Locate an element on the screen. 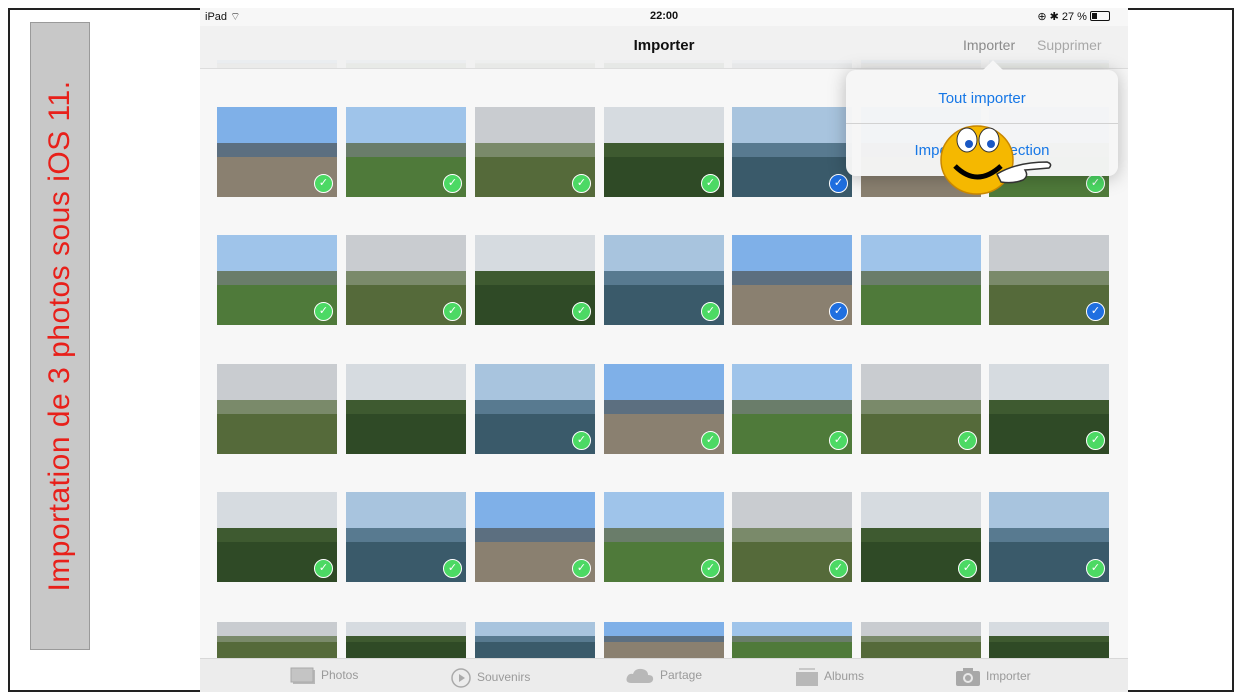 The height and width of the screenshot is (700, 1242). battery-indicator: ⊕ ✱ 27 % is located at coordinates (1073, 16).